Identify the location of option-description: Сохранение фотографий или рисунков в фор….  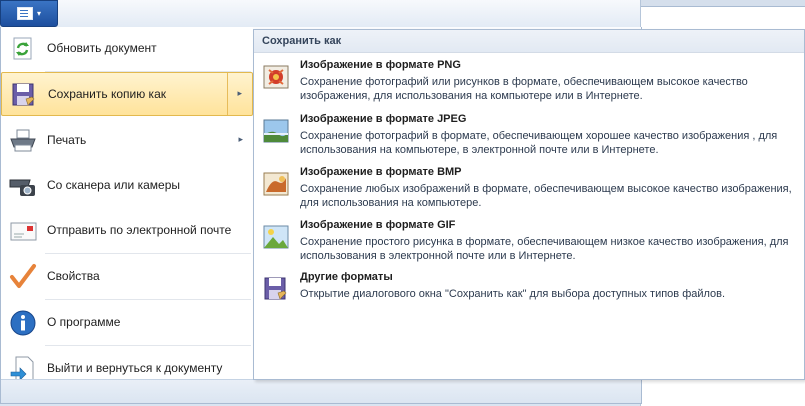
(524, 89).